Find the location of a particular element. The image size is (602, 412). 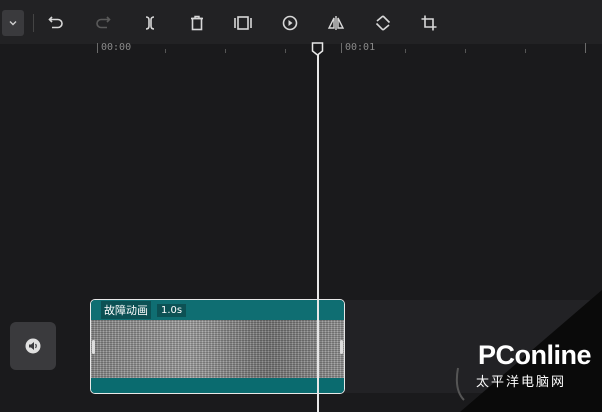

freeze-icon is located at coordinates (243, 23).